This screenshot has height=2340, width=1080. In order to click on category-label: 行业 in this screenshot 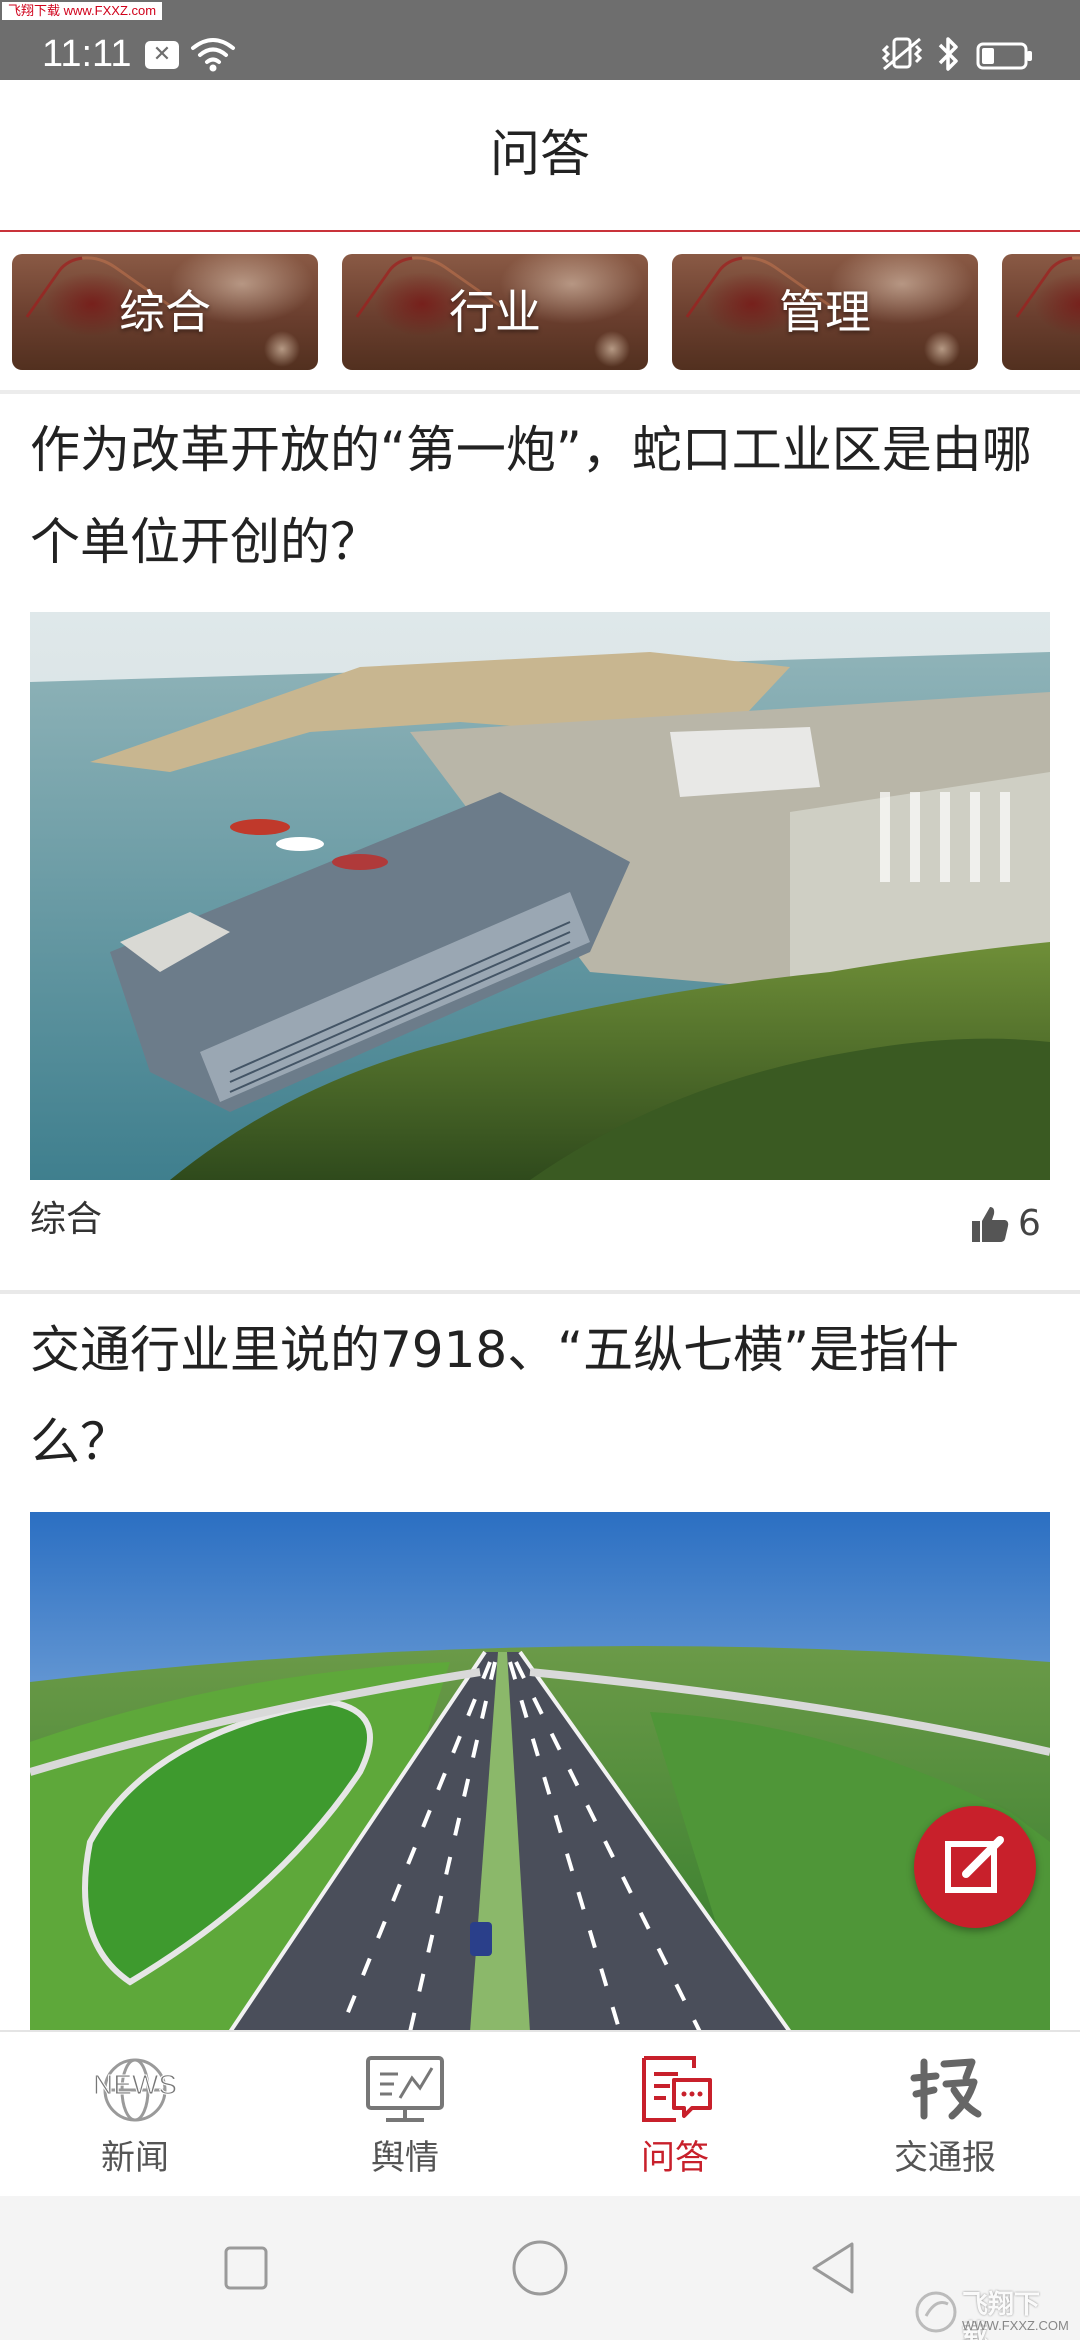, I will do `click(495, 312)`.